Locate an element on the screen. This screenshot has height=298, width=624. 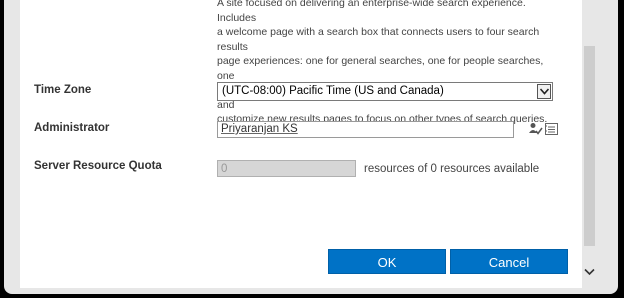
scroll-down-icon is located at coordinates (589, 272).